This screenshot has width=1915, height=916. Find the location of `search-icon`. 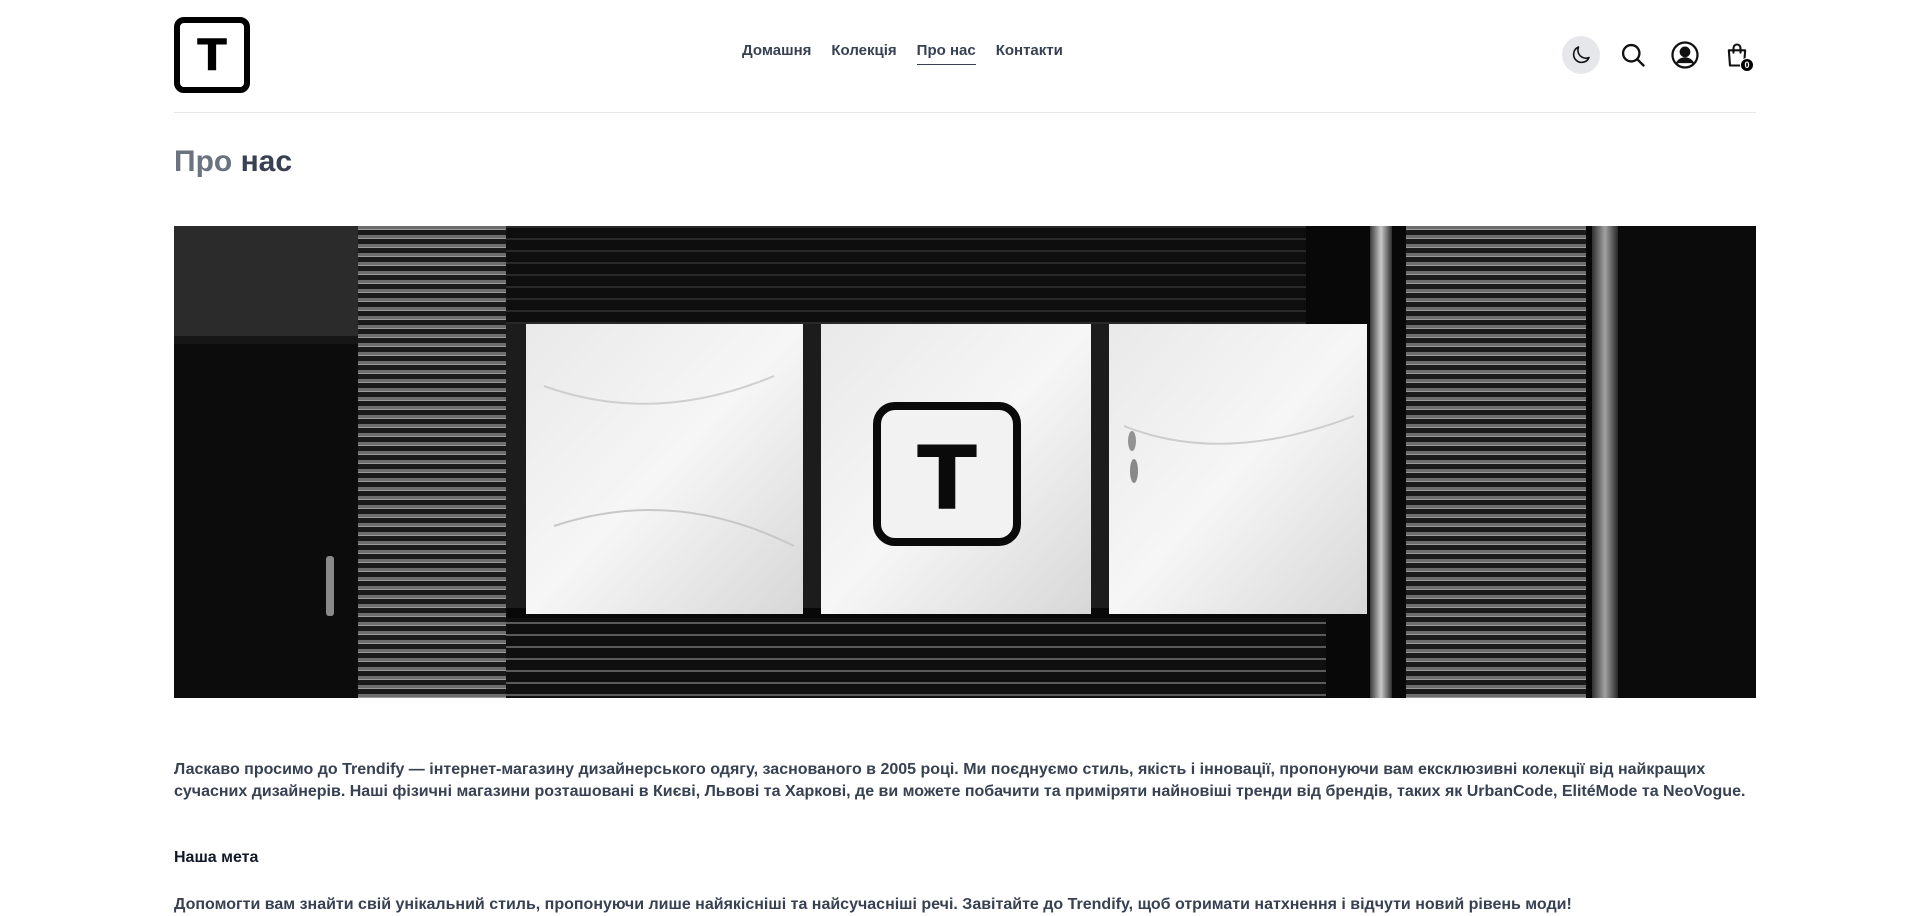

search-icon is located at coordinates (1633, 55).